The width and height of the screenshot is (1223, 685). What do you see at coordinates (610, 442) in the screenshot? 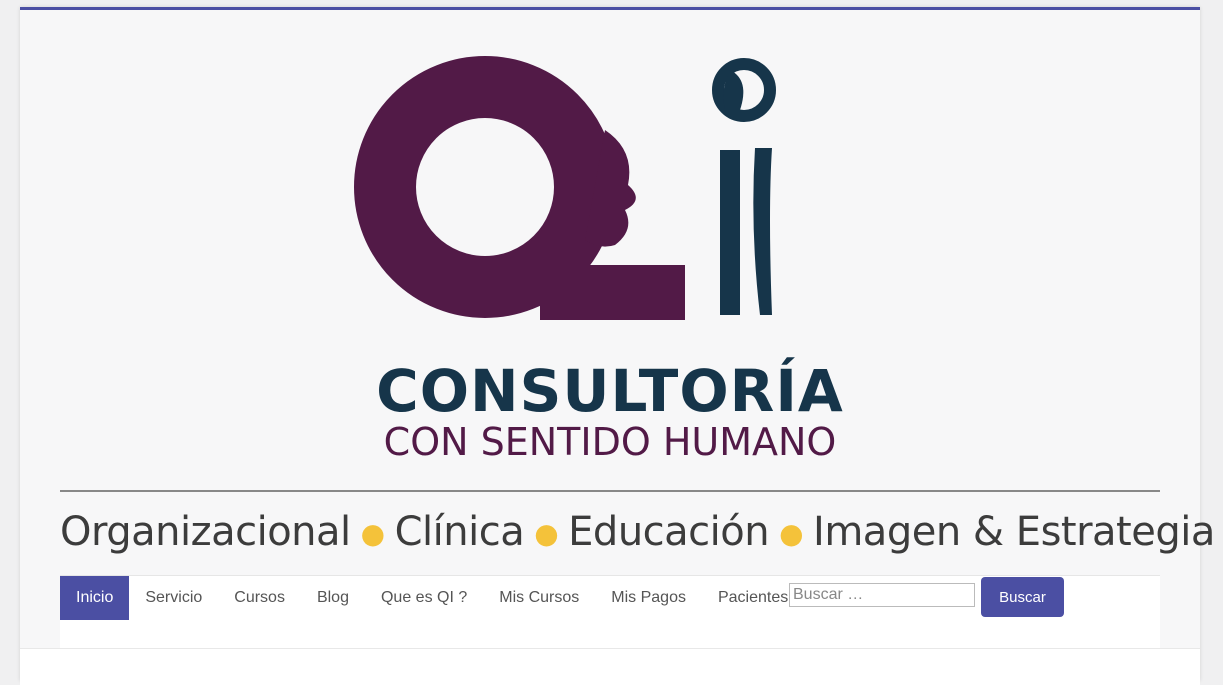
I see `brand-subtitle: CON SENTIDO HUMANO` at bounding box center [610, 442].